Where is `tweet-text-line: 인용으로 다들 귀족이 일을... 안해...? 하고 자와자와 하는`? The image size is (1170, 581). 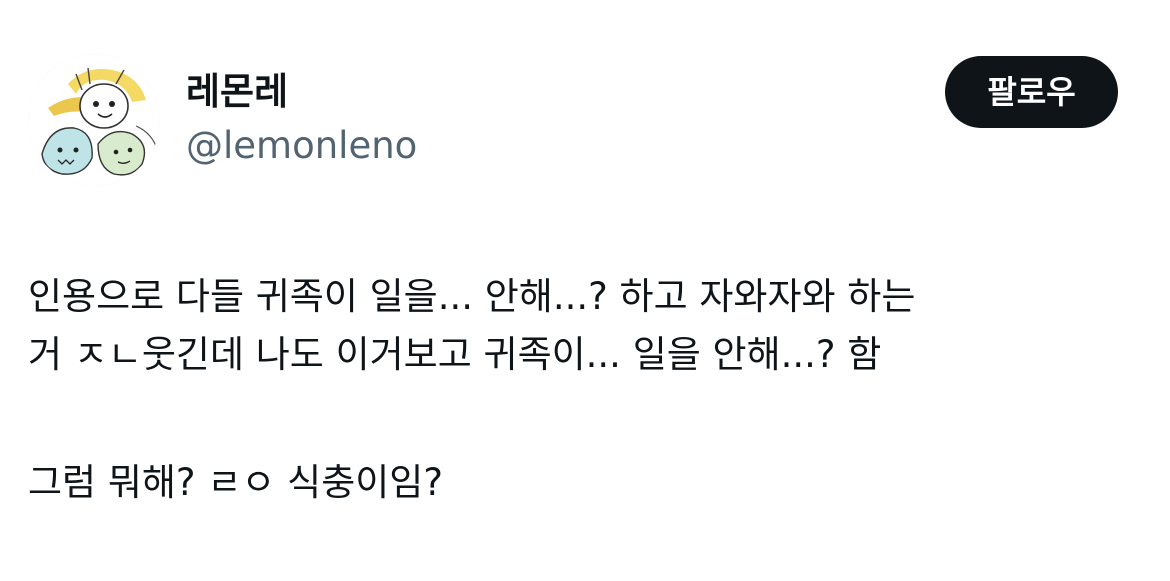 tweet-text-line: 인용으로 다들 귀족이 일을... 안해...? 하고 자와자와 하는 is located at coordinates (472, 296).